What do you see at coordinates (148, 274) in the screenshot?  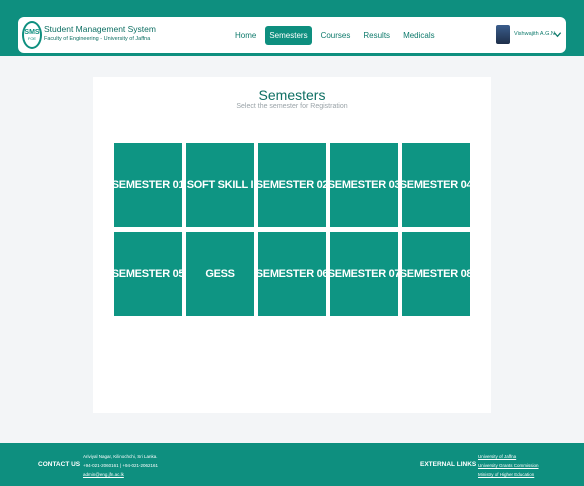 I see `tile-semester-05: SEMESTER 05` at bounding box center [148, 274].